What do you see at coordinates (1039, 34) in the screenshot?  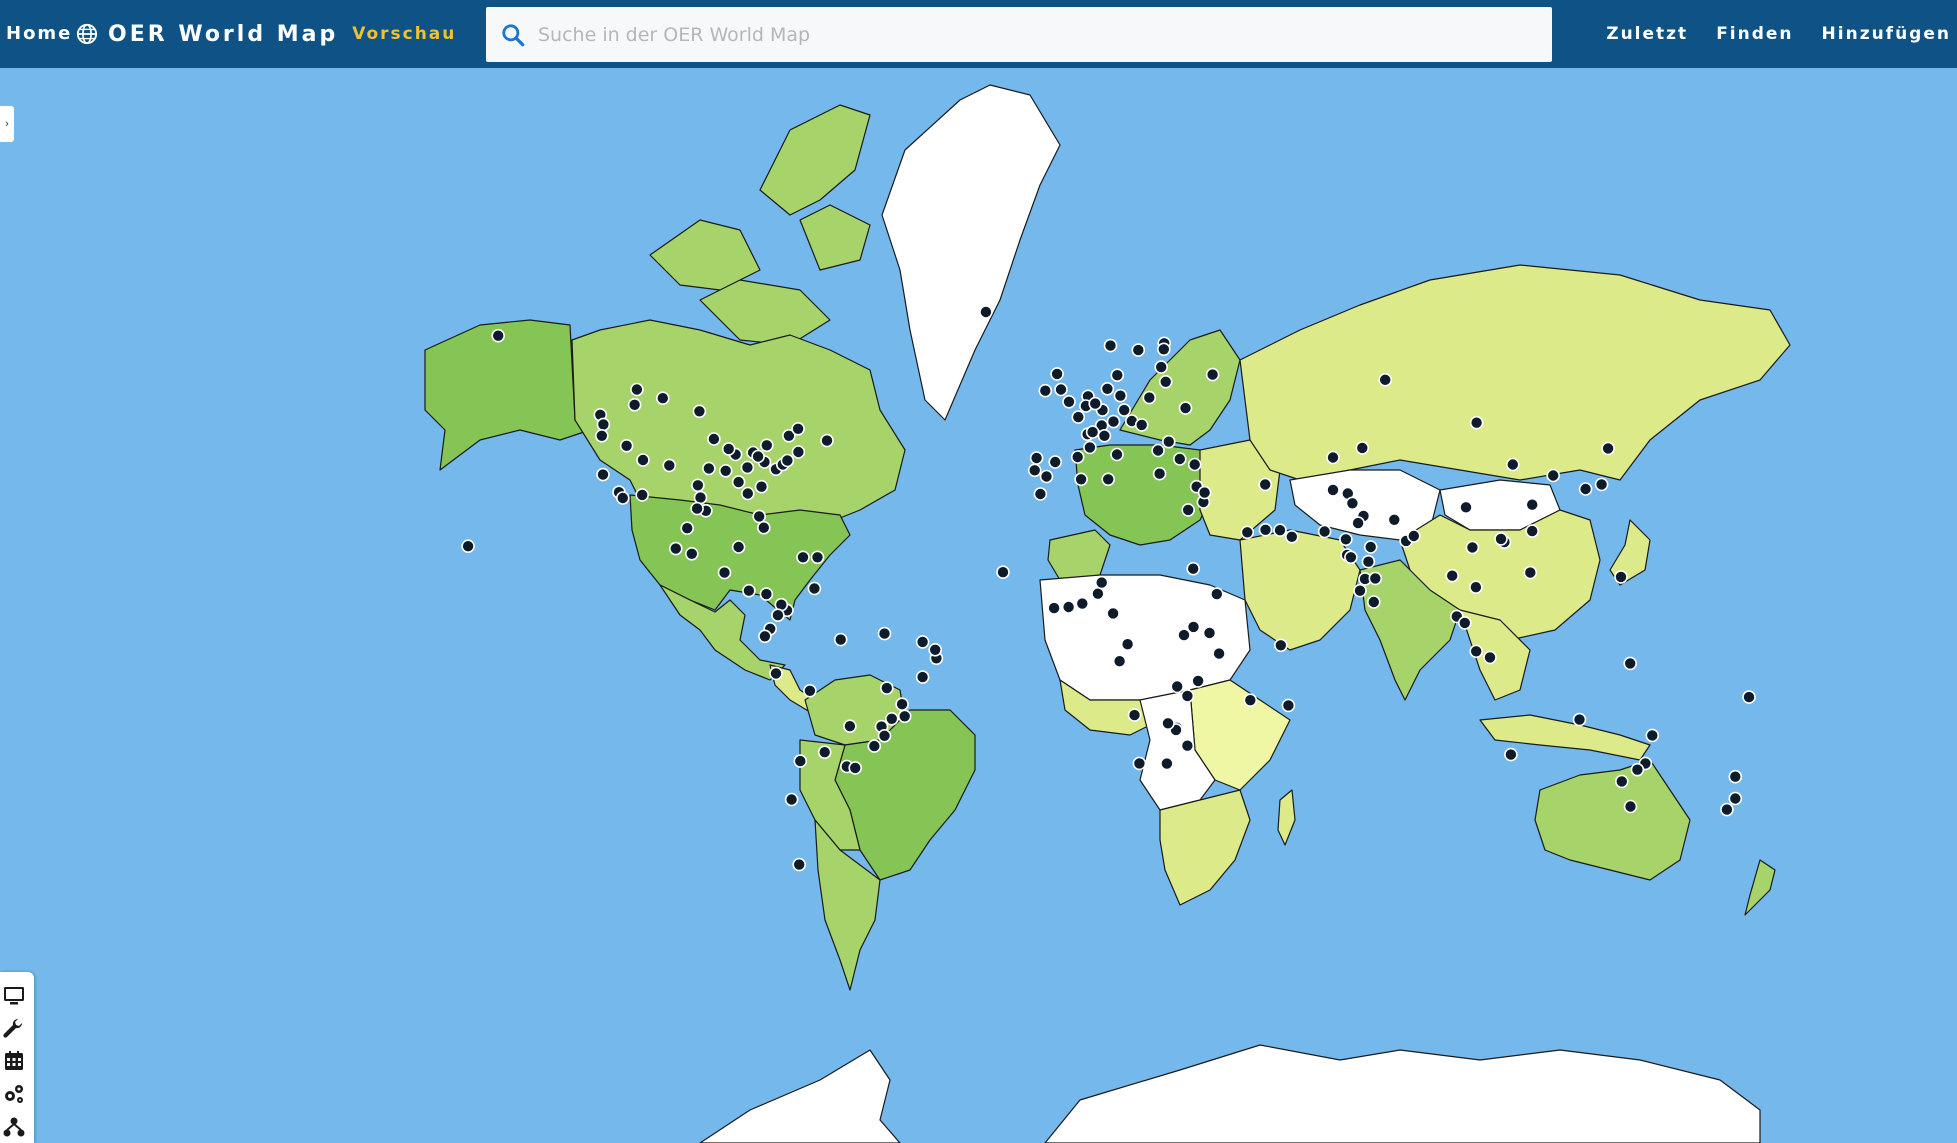 I see `search-input` at bounding box center [1039, 34].